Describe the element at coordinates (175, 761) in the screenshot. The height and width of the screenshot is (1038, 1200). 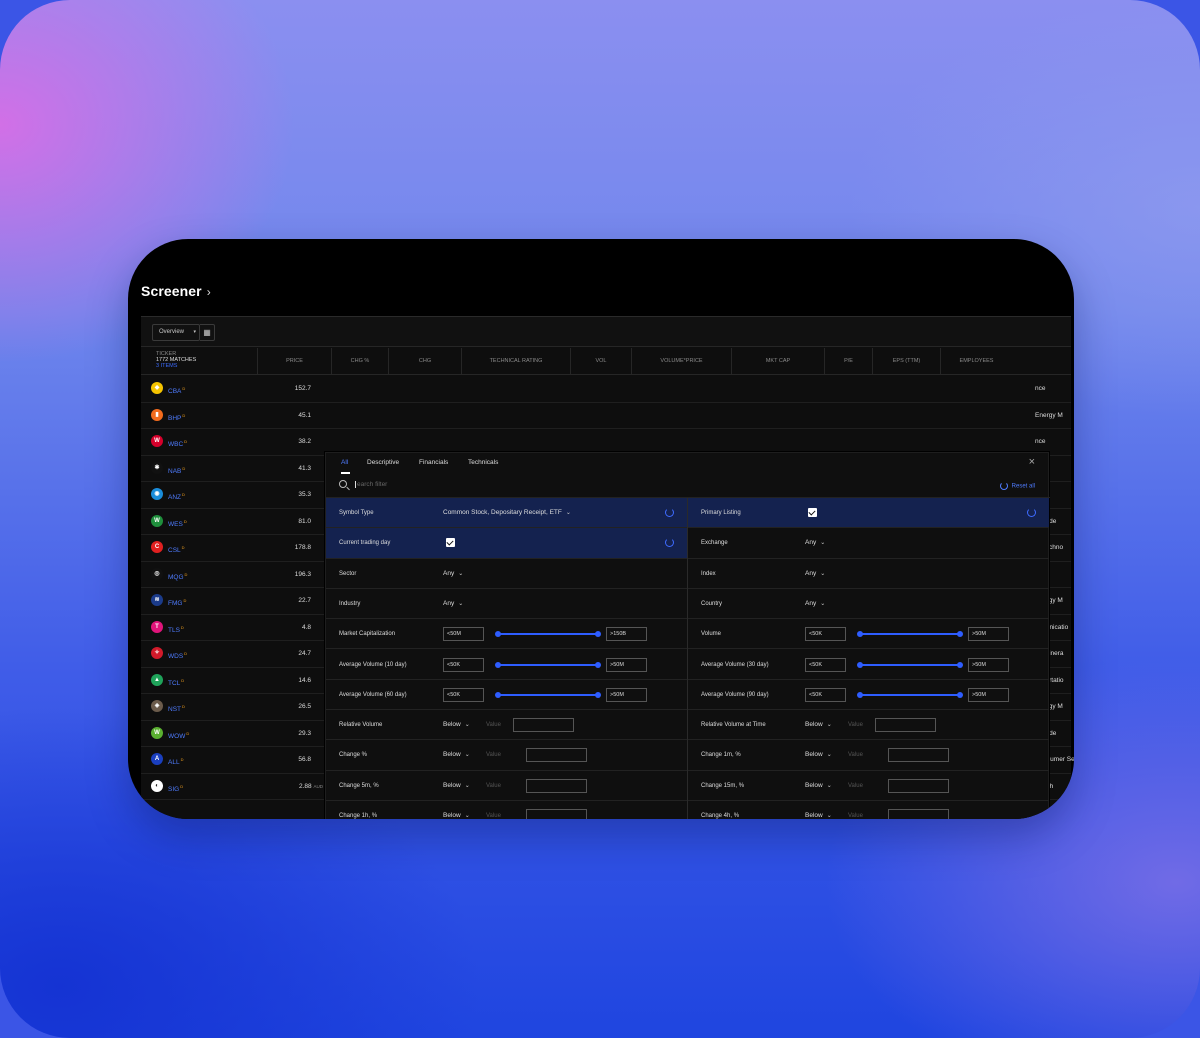
I see `ticker-symbol: ALLD` at that location.